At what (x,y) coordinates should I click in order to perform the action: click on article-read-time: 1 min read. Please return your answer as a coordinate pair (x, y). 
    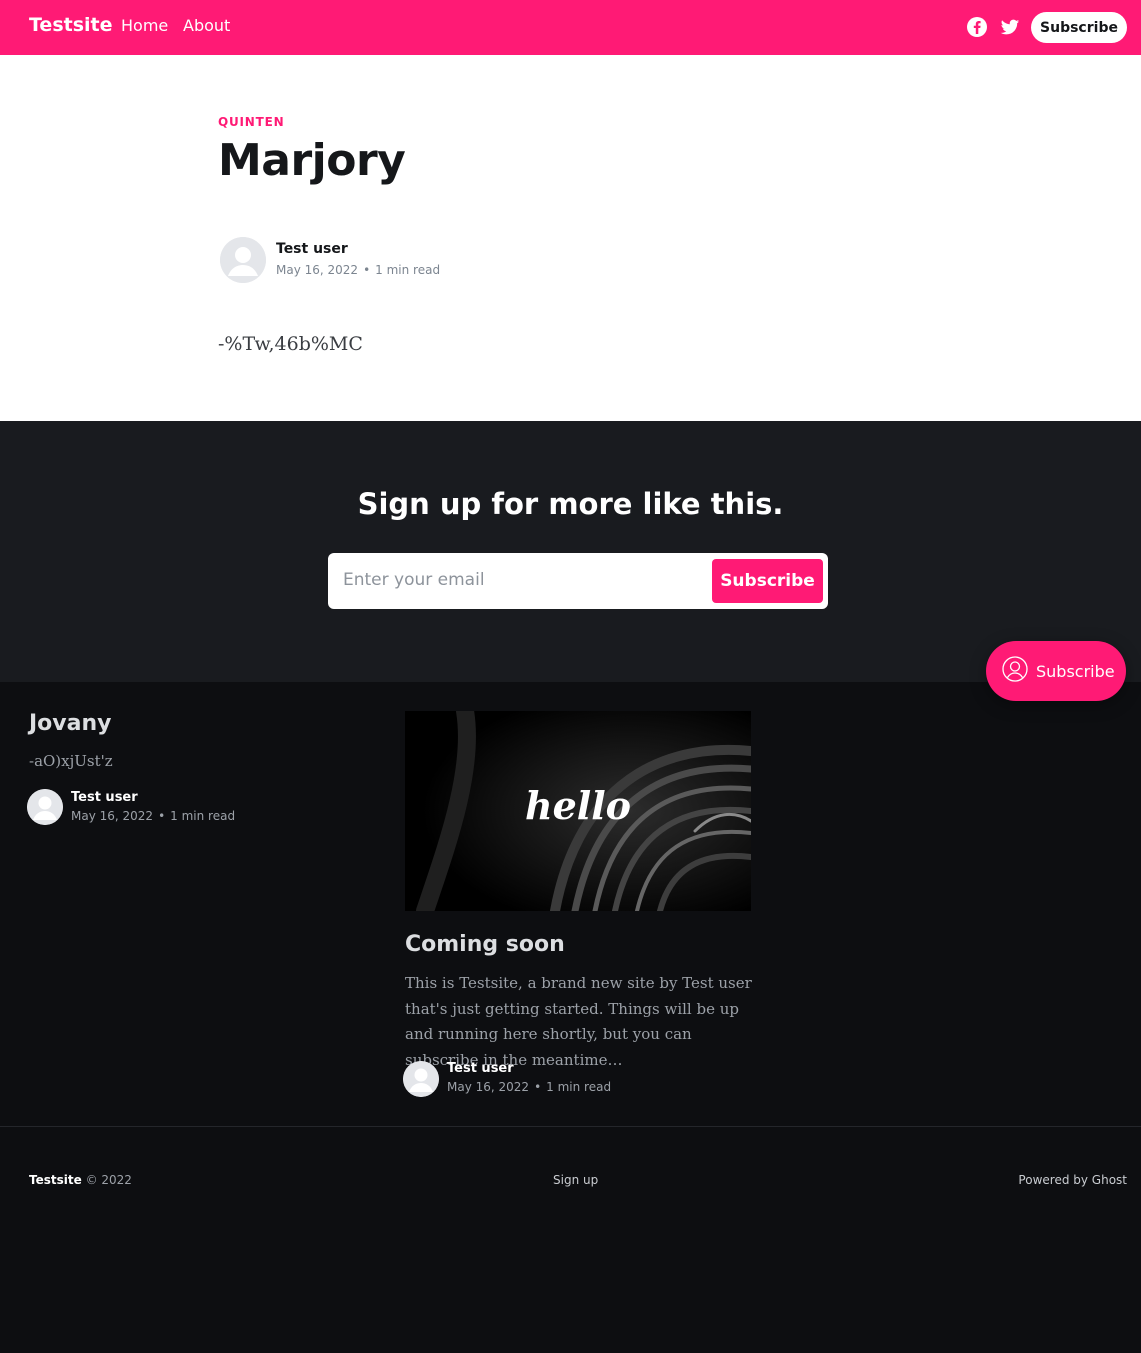
    Looking at the image, I should click on (408, 270).